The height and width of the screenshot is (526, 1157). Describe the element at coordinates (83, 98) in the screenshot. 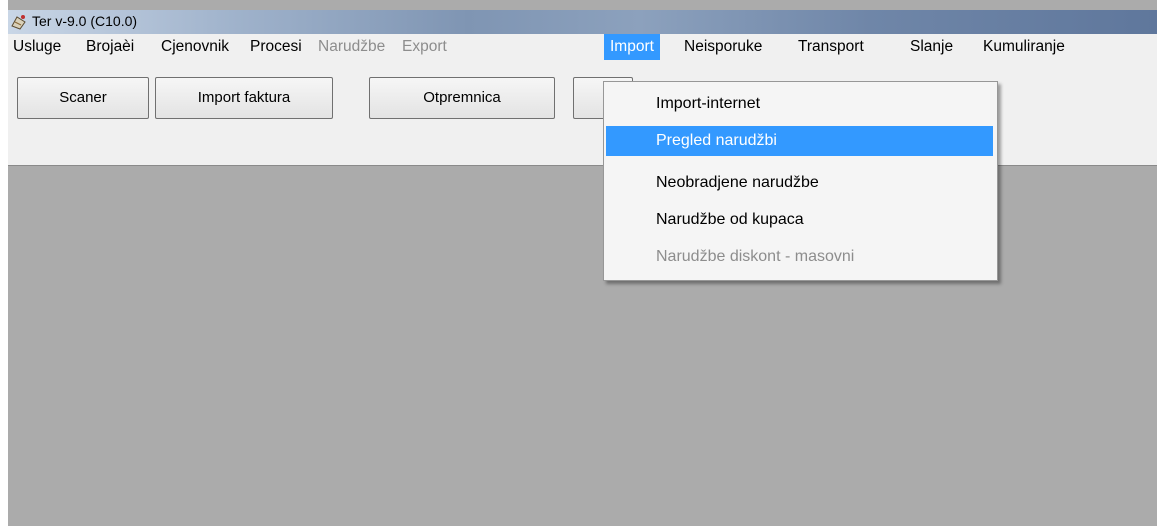

I see `scaner-button: Scaner` at that location.